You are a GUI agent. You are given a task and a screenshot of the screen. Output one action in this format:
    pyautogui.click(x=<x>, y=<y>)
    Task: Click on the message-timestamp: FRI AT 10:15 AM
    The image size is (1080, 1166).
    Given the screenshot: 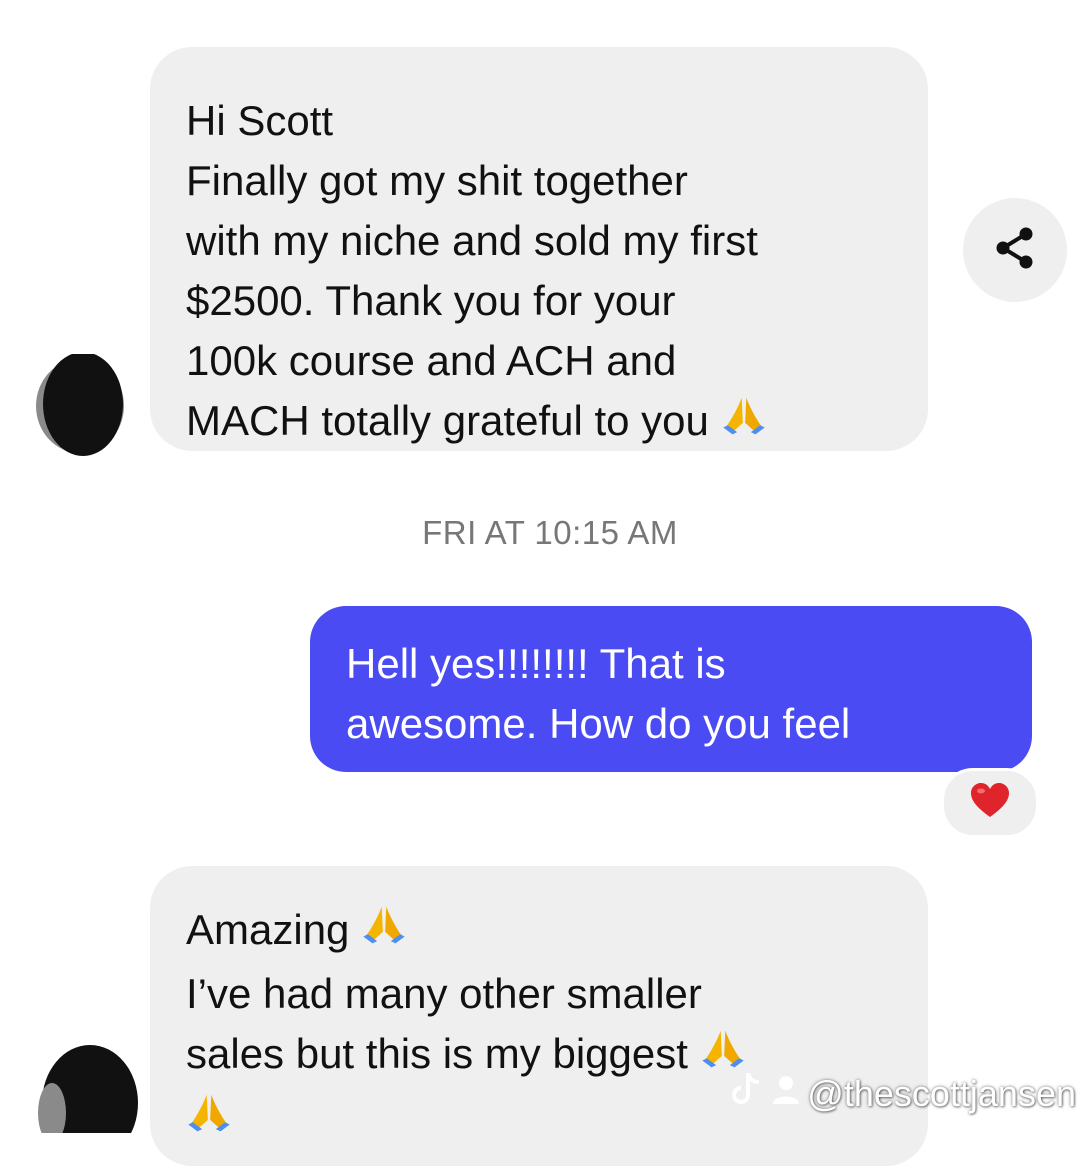 What is the action you would take?
    pyautogui.click(x=550, y=532)
    